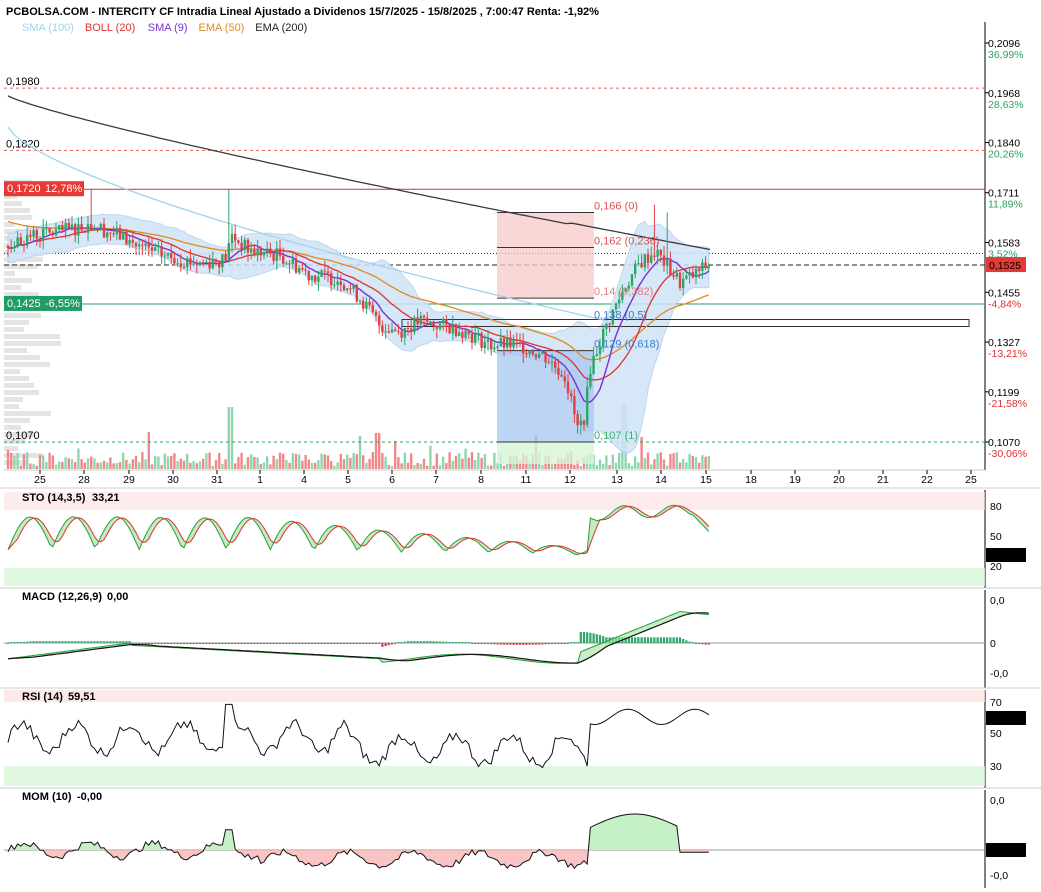  Describe the element at coordinates (1007, 404) in the screenshot. I see `y-tick-percent: -21,58%` at that location.